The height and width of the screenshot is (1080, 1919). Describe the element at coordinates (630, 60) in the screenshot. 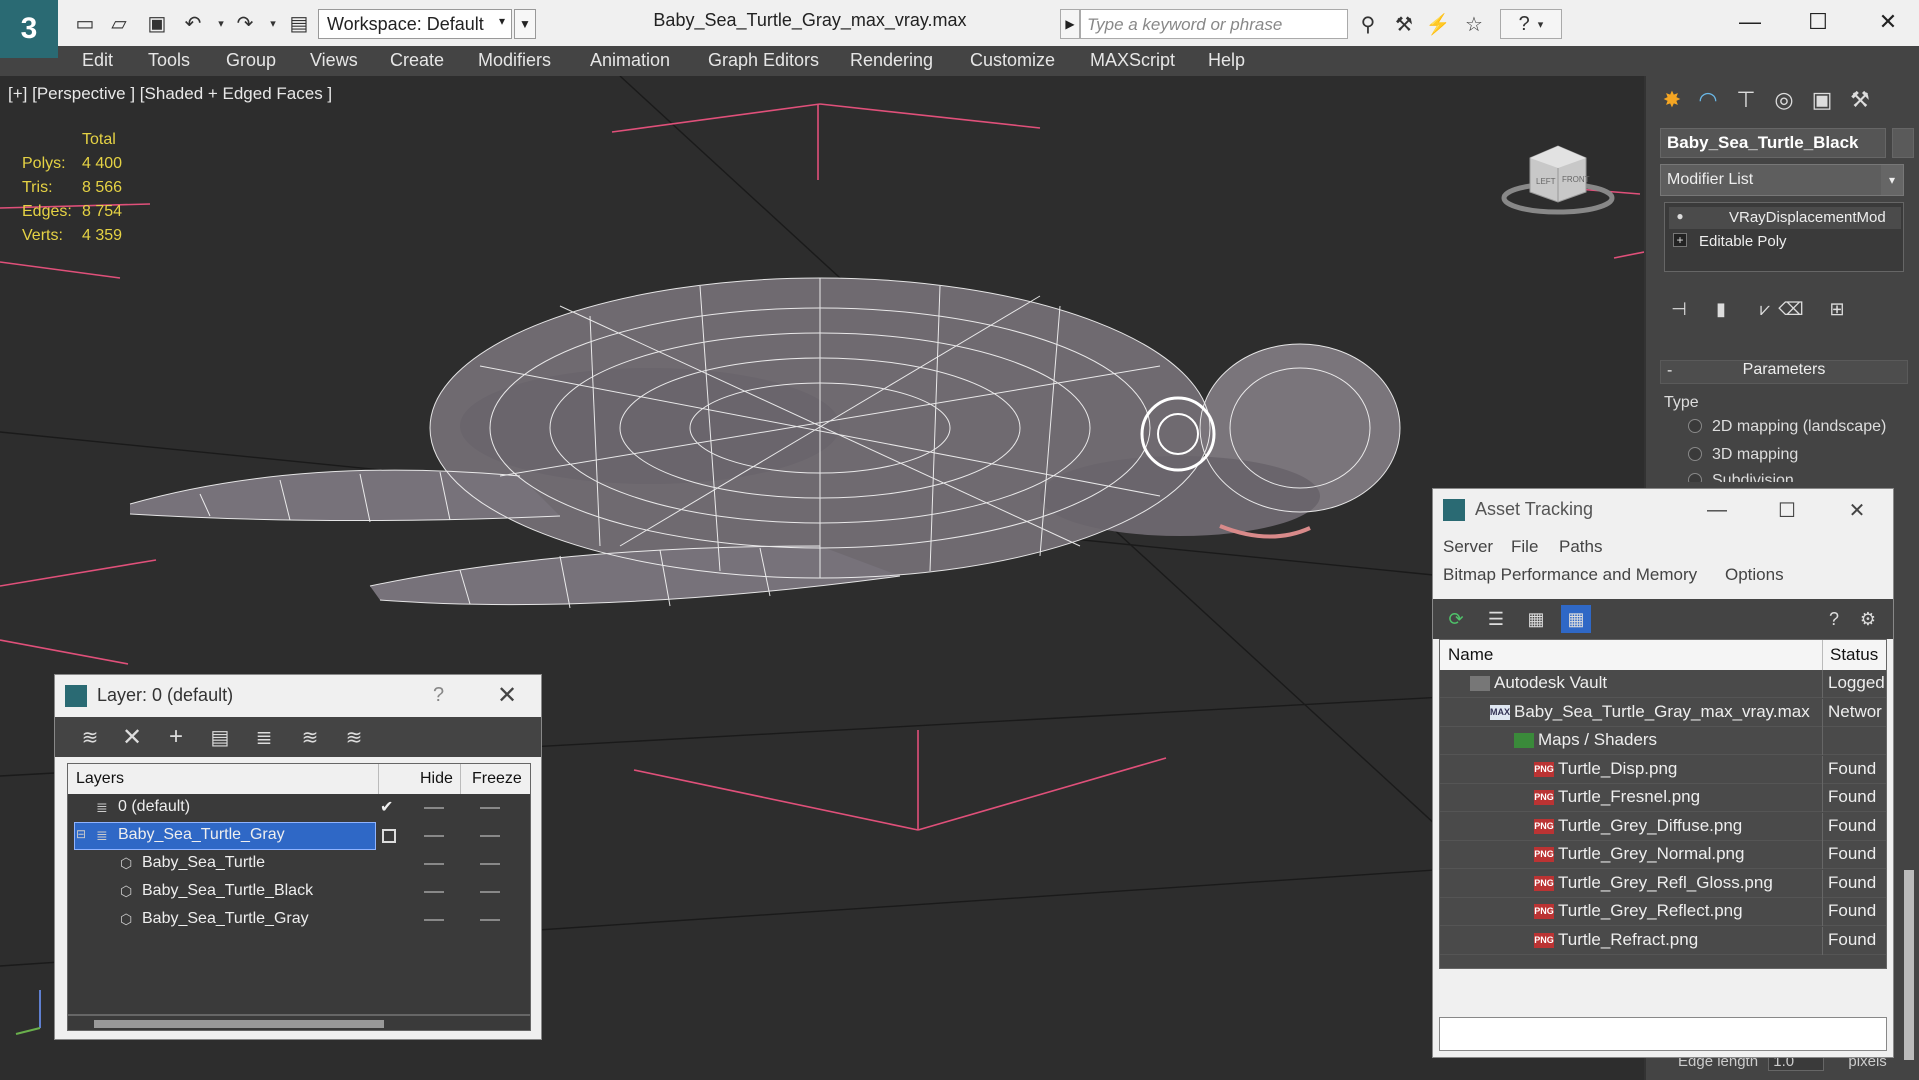

I see `menu-animation: Animation` at that location.